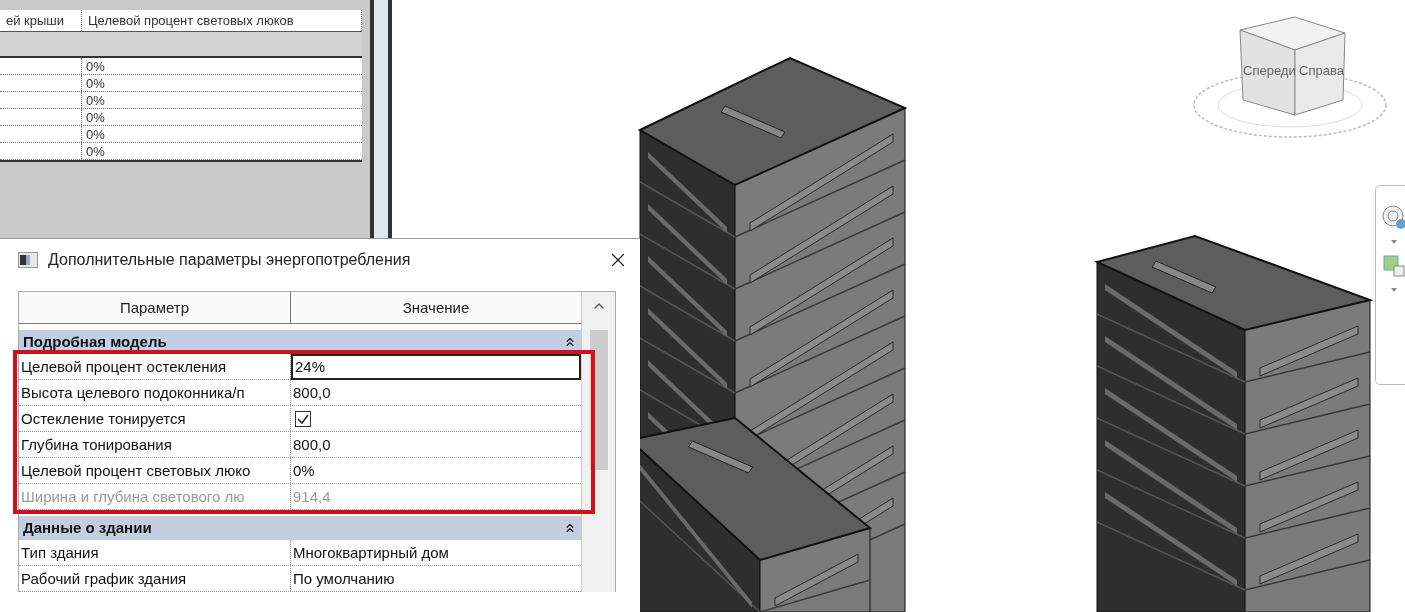 This screenshot has height=612, width=1405. I want to click on parameter-label: Тип здания, so click(155, 552).